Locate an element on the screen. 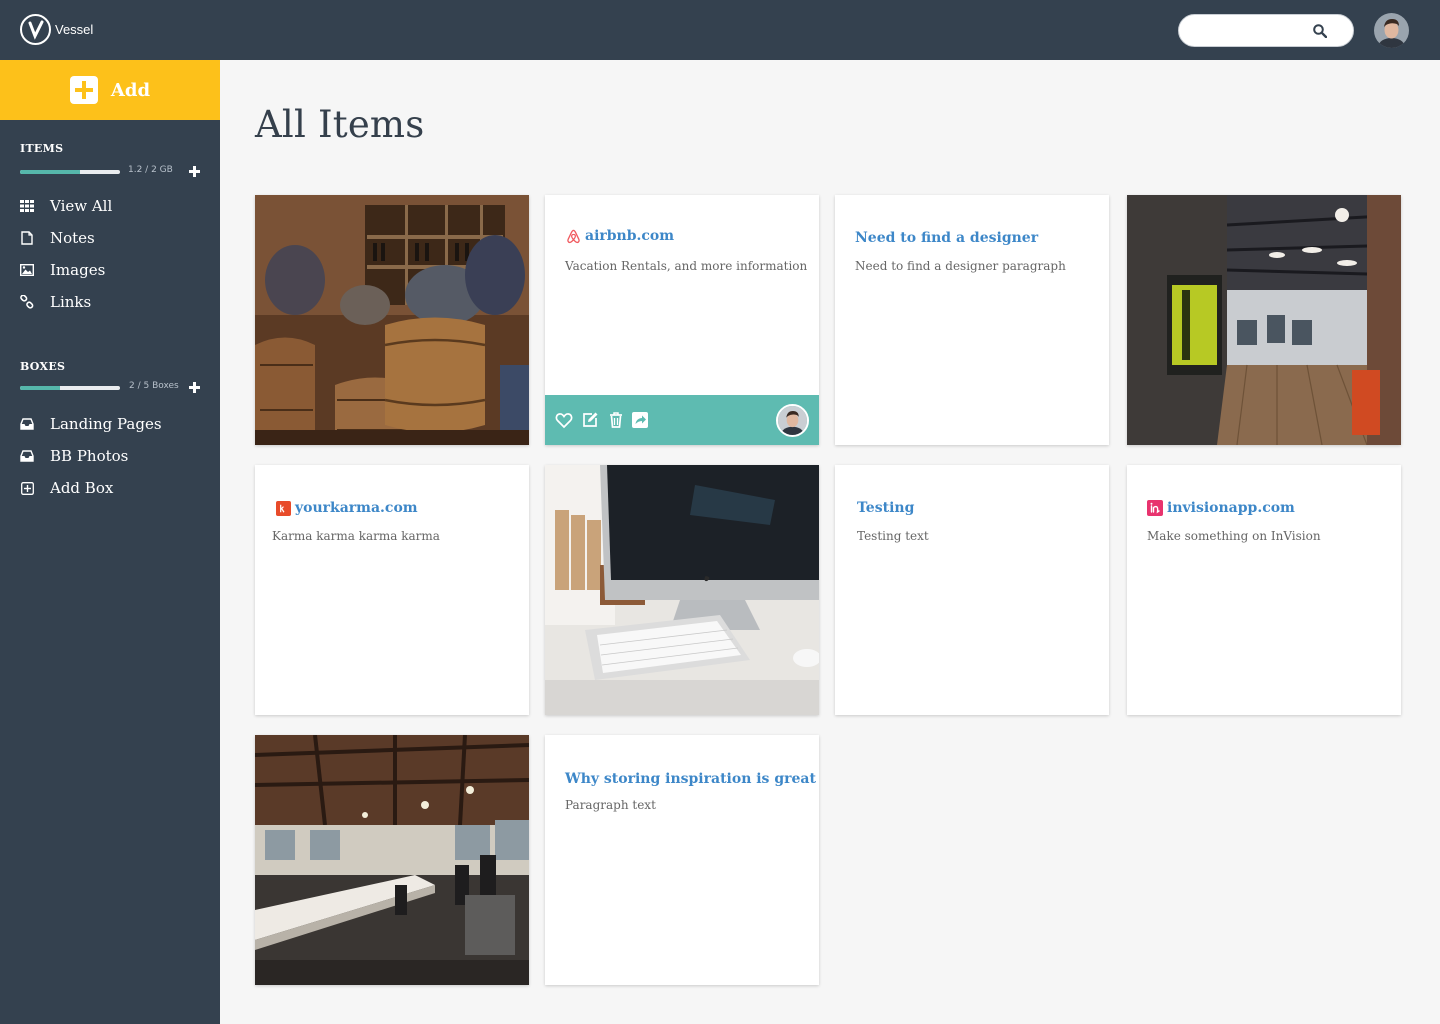  grid-icon is located at coordinates (27, 206).